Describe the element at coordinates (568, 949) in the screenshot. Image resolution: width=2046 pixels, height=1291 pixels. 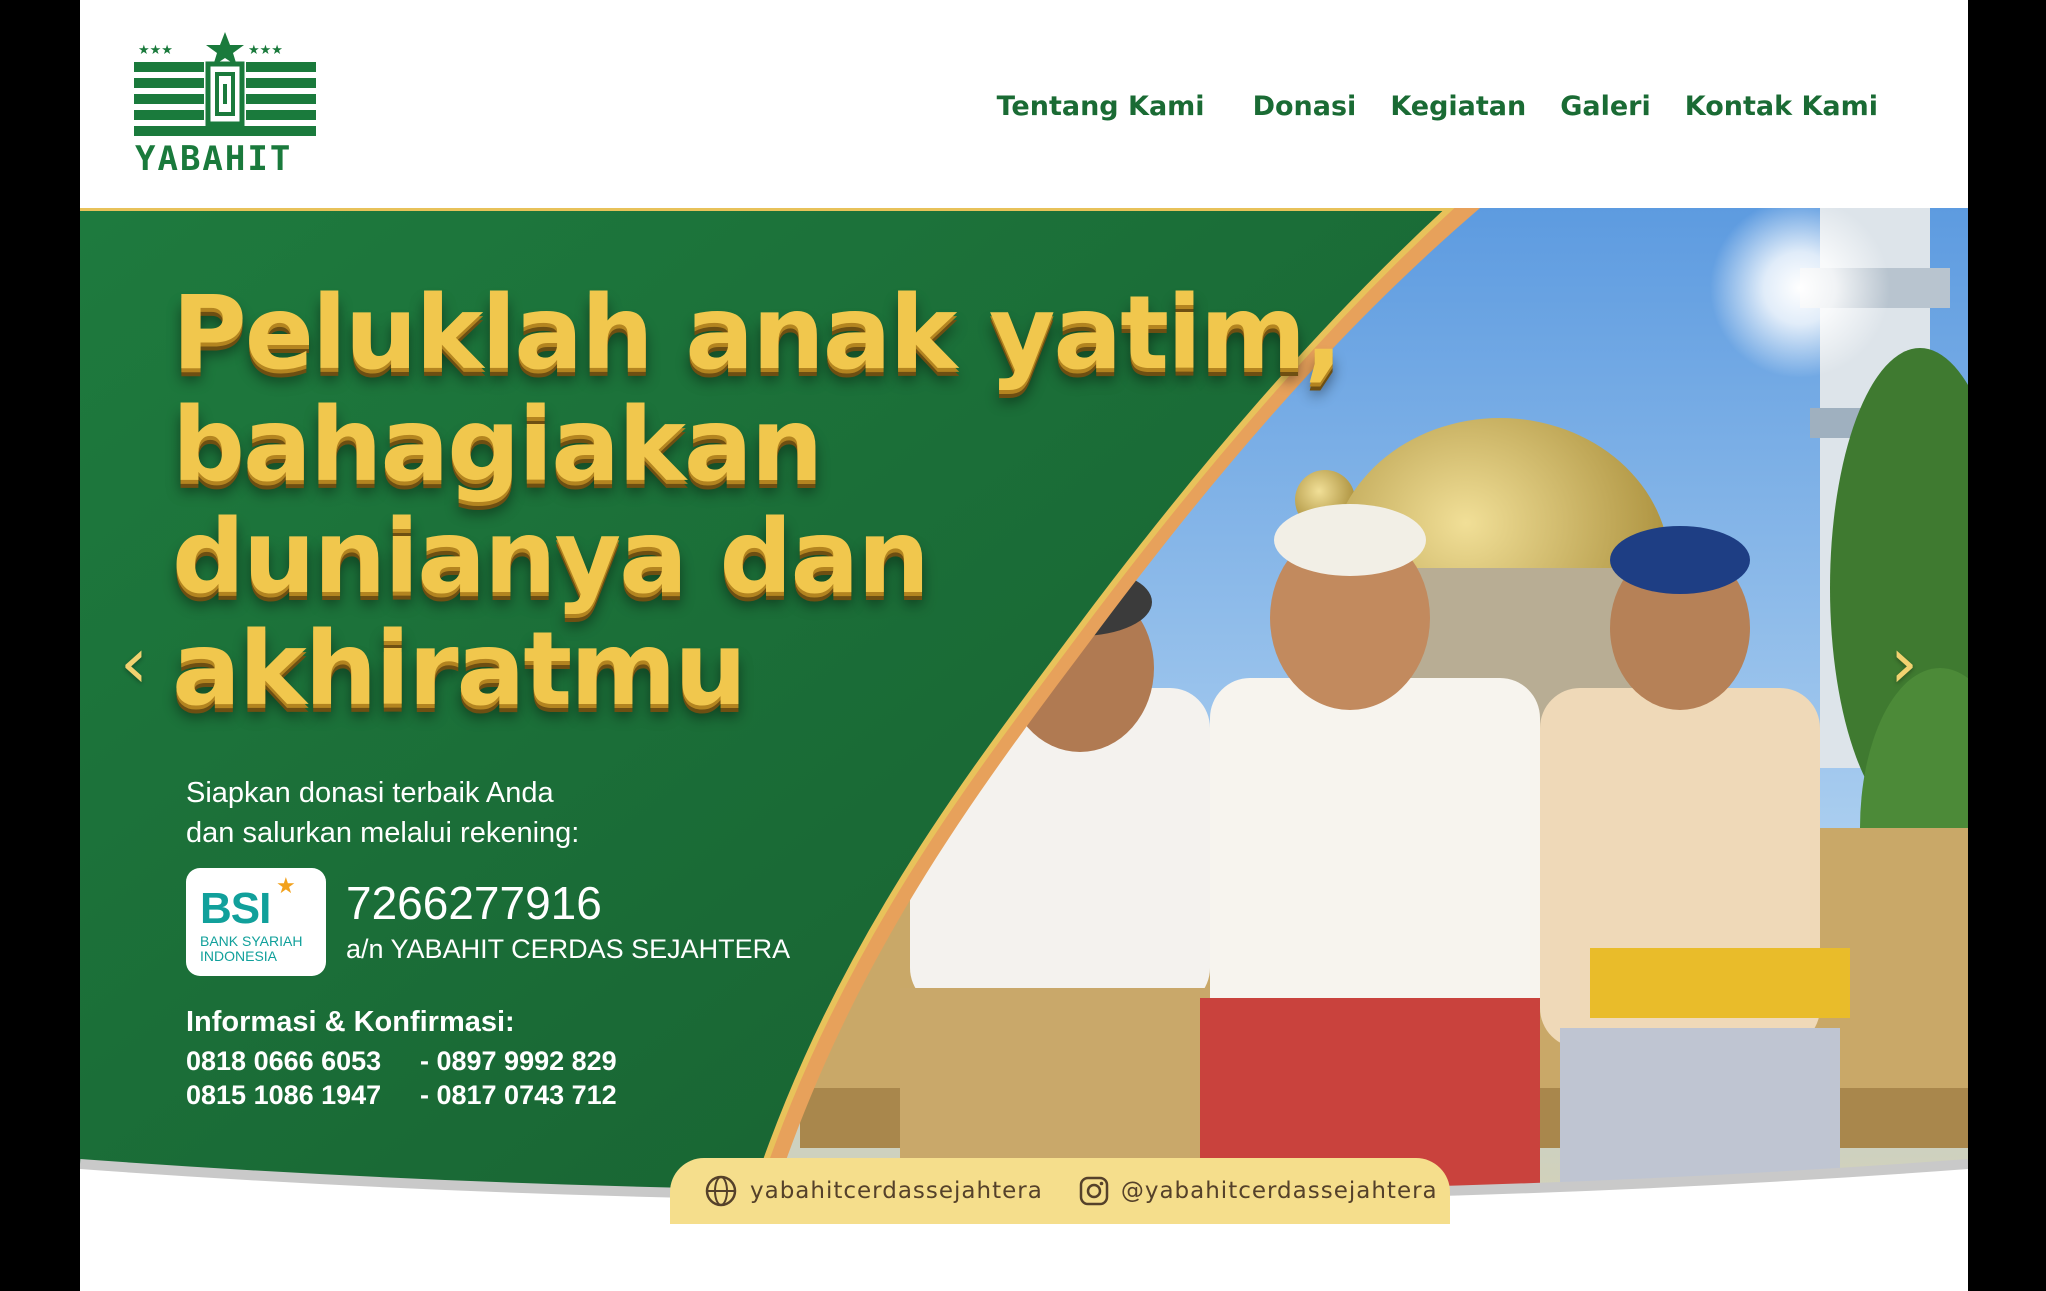
I see `account-name: a/n YABAHIT CERDAS SEJAHTERA` at that location.